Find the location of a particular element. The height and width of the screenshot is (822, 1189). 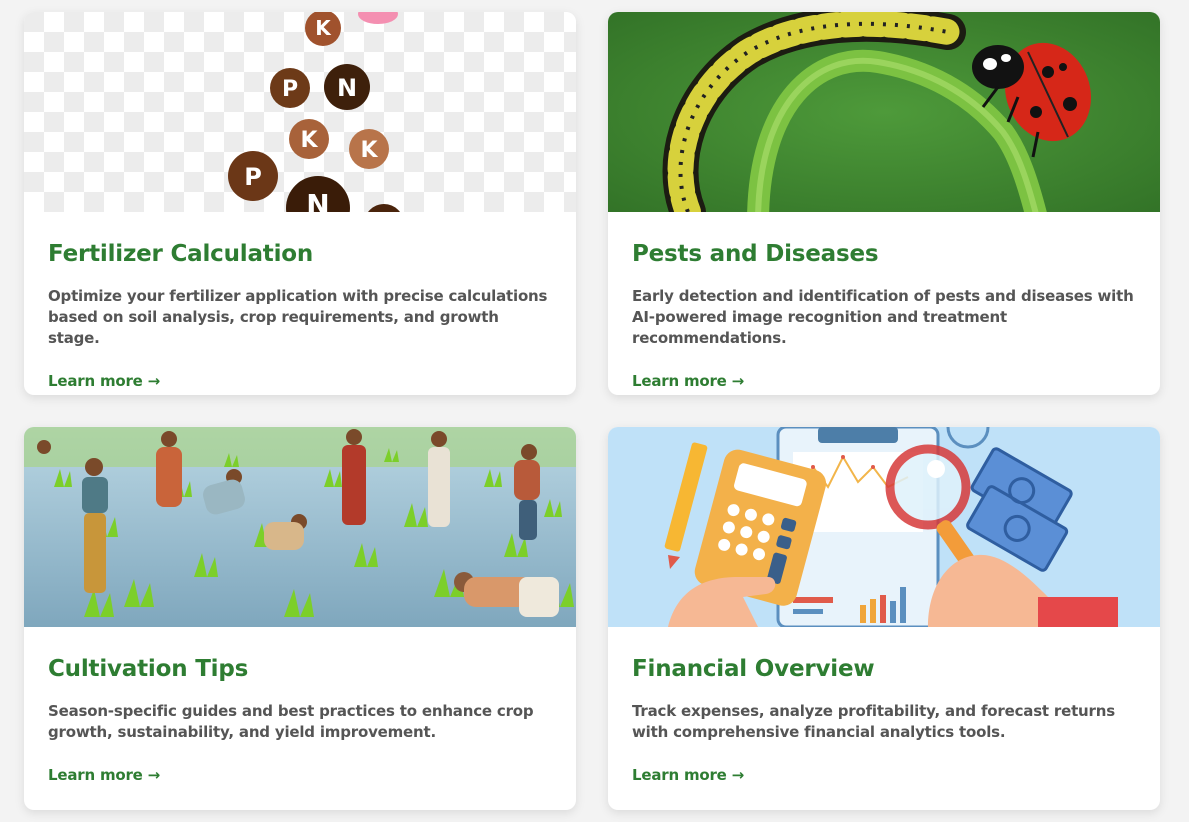

cultivation-image is located at coordinates (300, 527).